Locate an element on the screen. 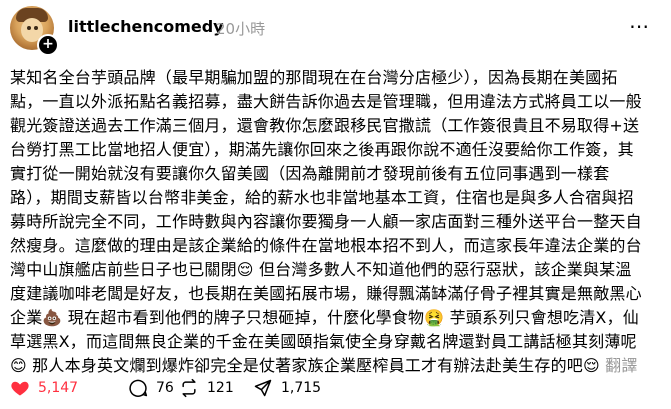 Image resolution: width=671 pixels, height=409 pixels. post-line: 灣中山旗艦店前些日子也已關閉😌 但台灣多數人不知道他們的惡行惡狀，該企業與某溫 is located at coordinates (321, 269).